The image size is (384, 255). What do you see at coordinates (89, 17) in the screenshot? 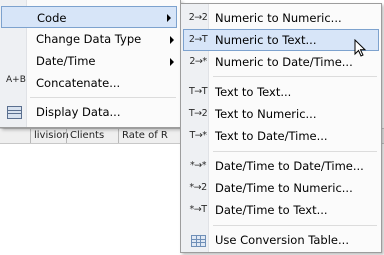
I see `menu-item-code: Code` at bounding box center [89, 17].